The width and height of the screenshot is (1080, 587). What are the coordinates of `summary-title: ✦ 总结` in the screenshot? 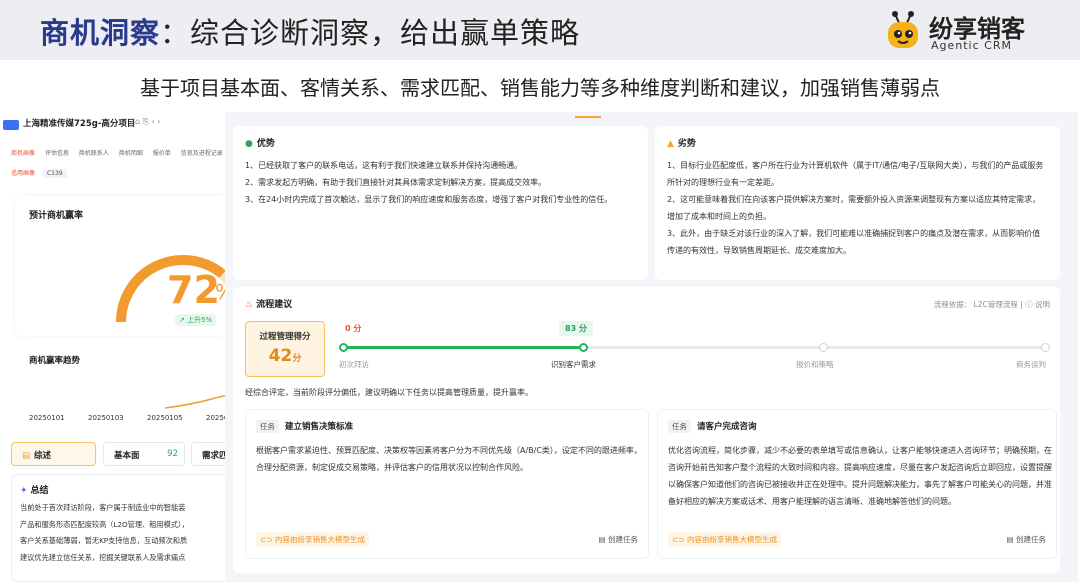 It's located at (34, 489).